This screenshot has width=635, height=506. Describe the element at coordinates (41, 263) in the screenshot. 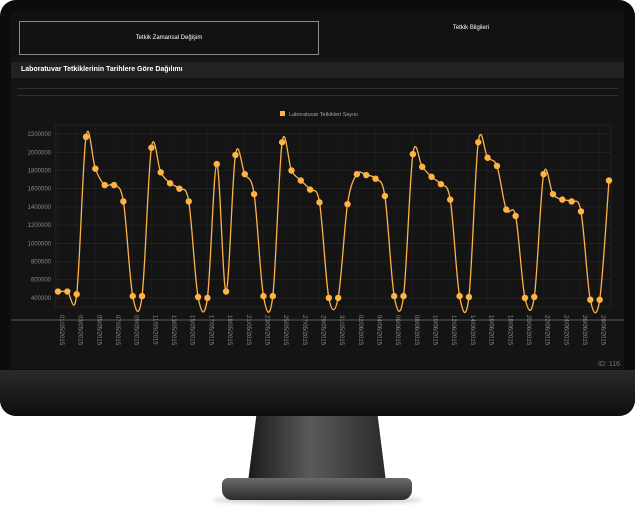

I see `y-tick-label: 800000` at that location.